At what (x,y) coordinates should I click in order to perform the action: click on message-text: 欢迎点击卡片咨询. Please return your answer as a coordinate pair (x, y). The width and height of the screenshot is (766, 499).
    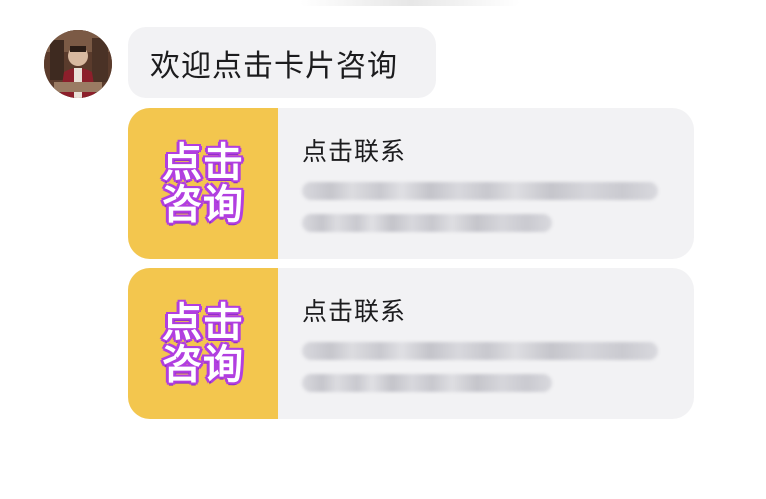
    Looking at the image, I should click on (274, 66).